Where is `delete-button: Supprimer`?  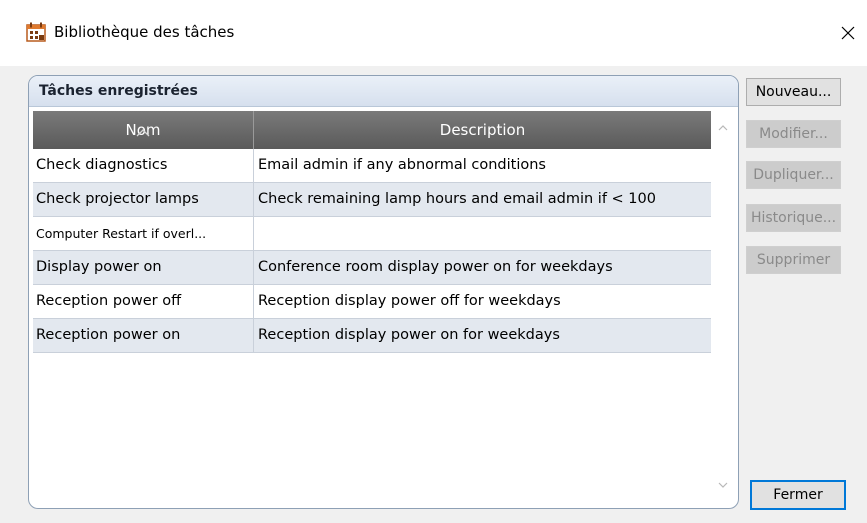
delete-button: Supprimer is located at coordinates (793, 260).